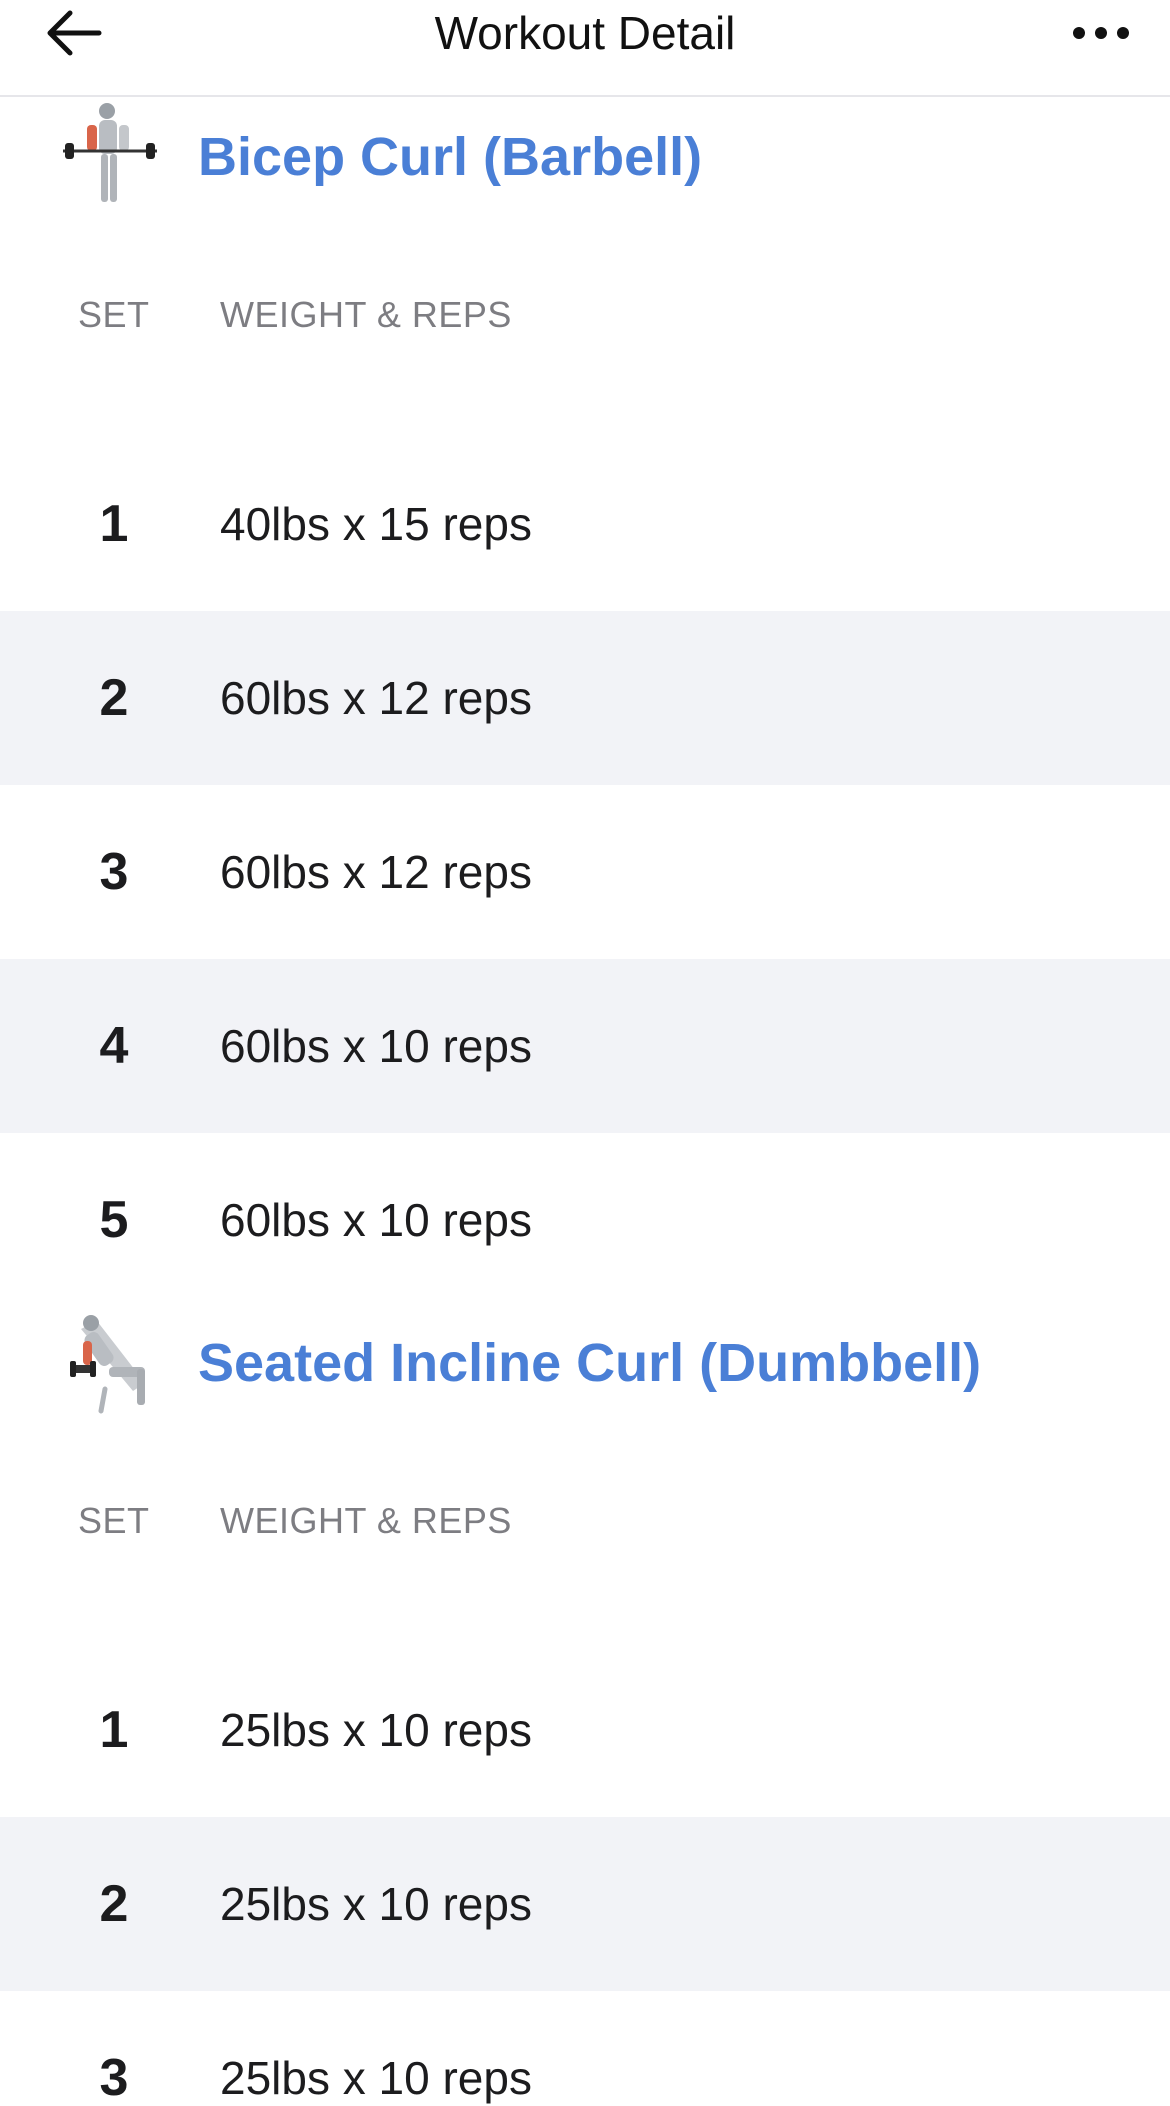 This screenshot has width=1170, height=2106. What do you see at coordinates (114, 1046) in the screenshot?
I see `set-number: 4` at bounding box center [114, 1046].